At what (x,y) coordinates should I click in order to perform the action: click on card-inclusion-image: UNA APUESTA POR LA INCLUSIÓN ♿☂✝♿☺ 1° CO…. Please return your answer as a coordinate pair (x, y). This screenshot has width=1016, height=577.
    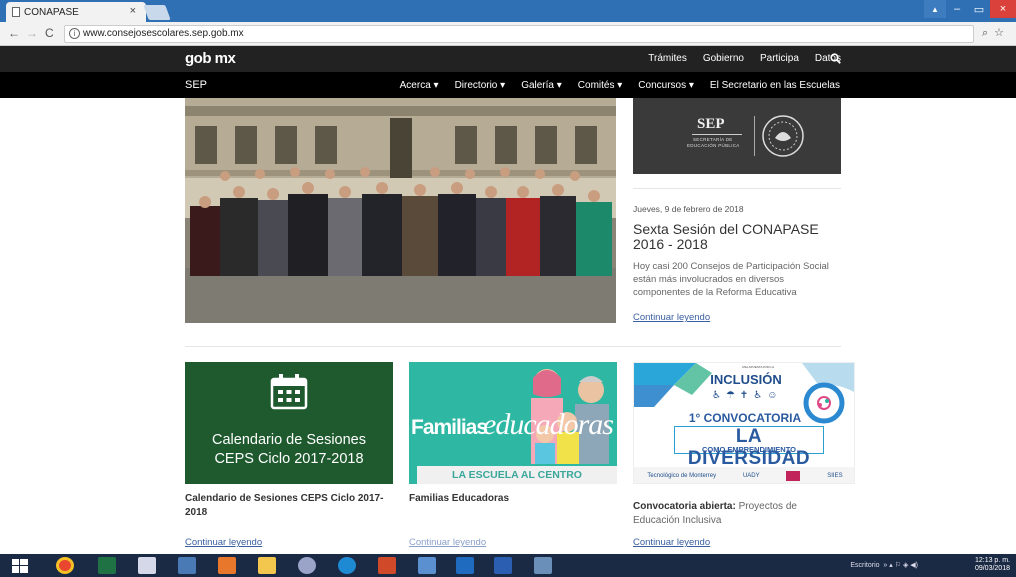
    Looking at the image, I should click on (744, 423).